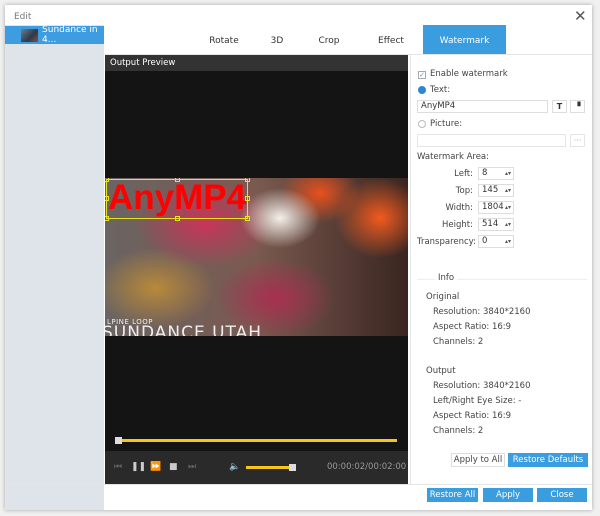  Describe the element at coordinates (329, 39) in the screenshot. I see `tab-crop: Crop` at that location.